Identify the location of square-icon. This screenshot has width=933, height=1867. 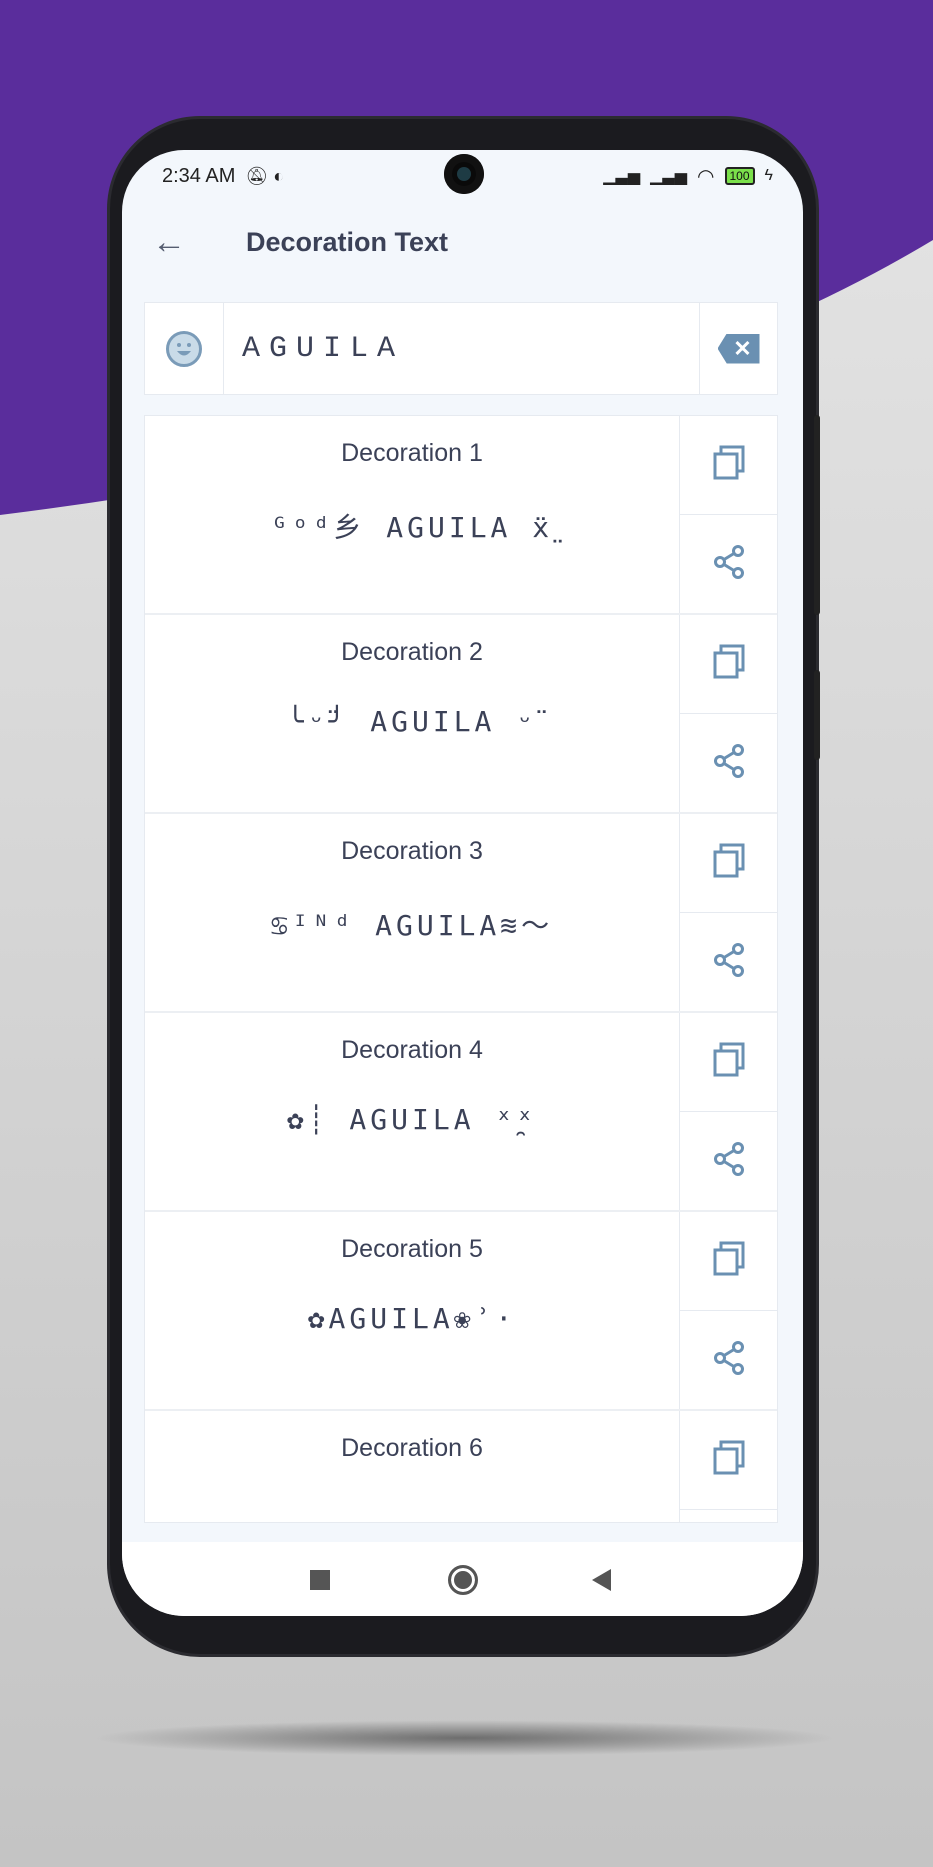
(320, 1580).